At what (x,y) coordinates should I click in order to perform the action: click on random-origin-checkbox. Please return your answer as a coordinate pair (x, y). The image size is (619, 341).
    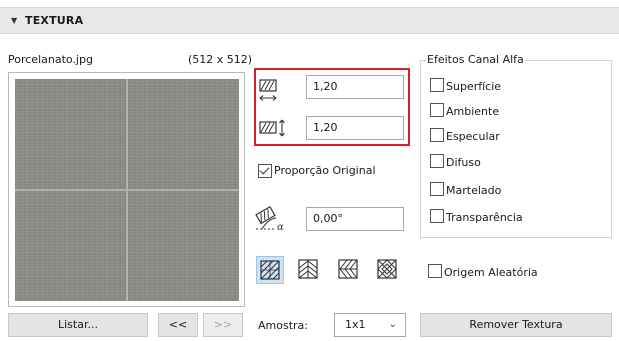
    Looking at the image, I should click on (435, 271).